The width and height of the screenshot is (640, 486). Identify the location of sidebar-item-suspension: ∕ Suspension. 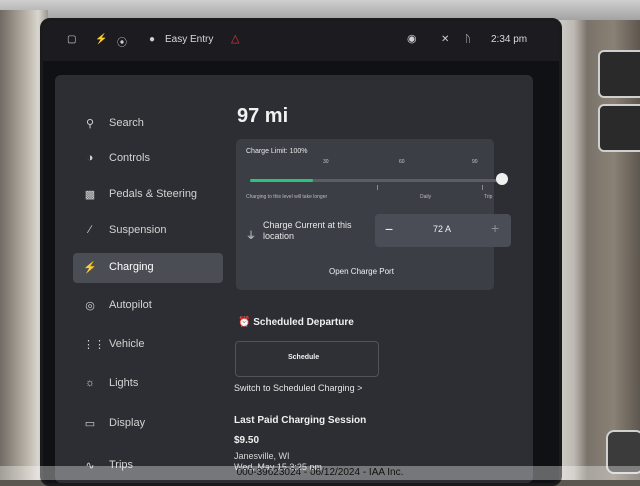
(148, 231).